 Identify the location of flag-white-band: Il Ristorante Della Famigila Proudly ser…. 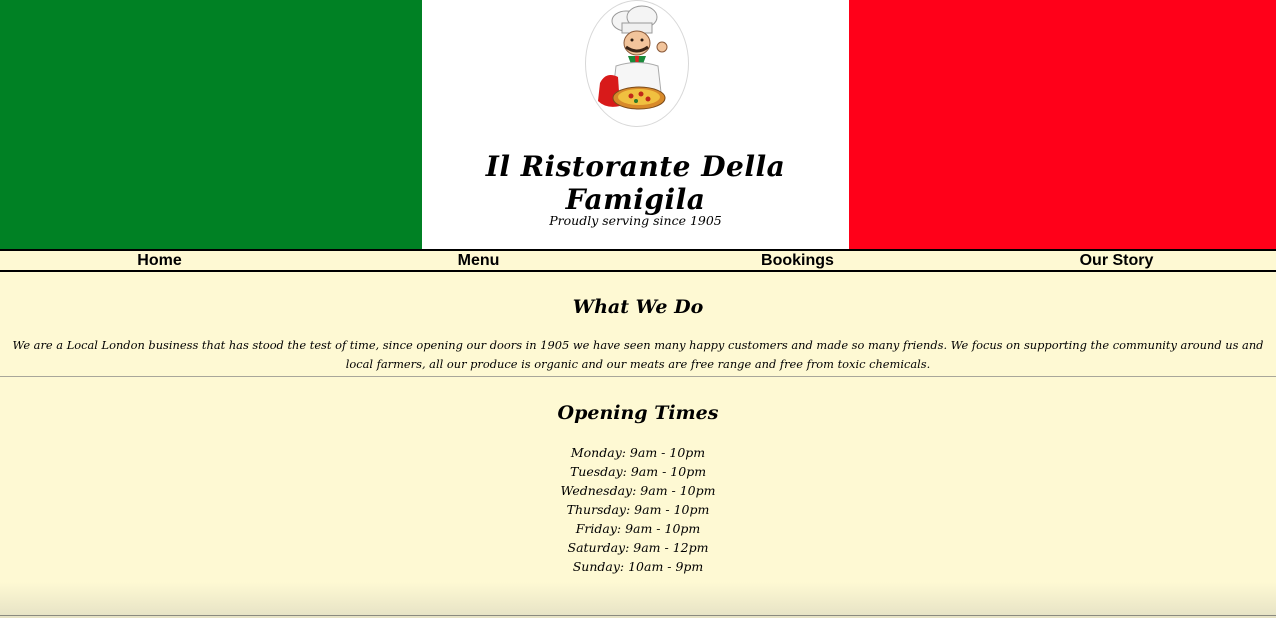
(635, 124).